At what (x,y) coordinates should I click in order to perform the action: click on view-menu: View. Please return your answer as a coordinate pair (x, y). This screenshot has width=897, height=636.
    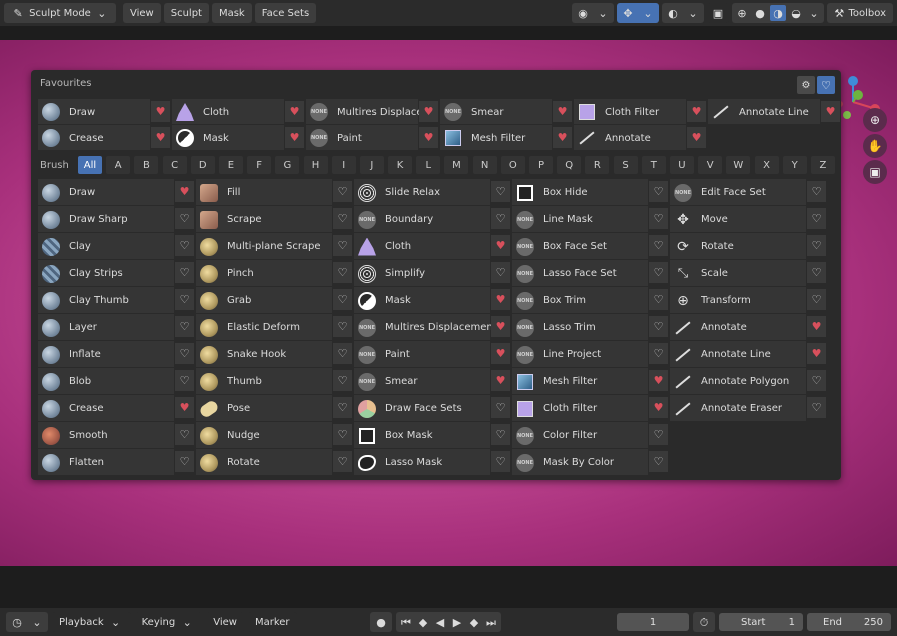
    Looking at the image, I should click on (225, 622).